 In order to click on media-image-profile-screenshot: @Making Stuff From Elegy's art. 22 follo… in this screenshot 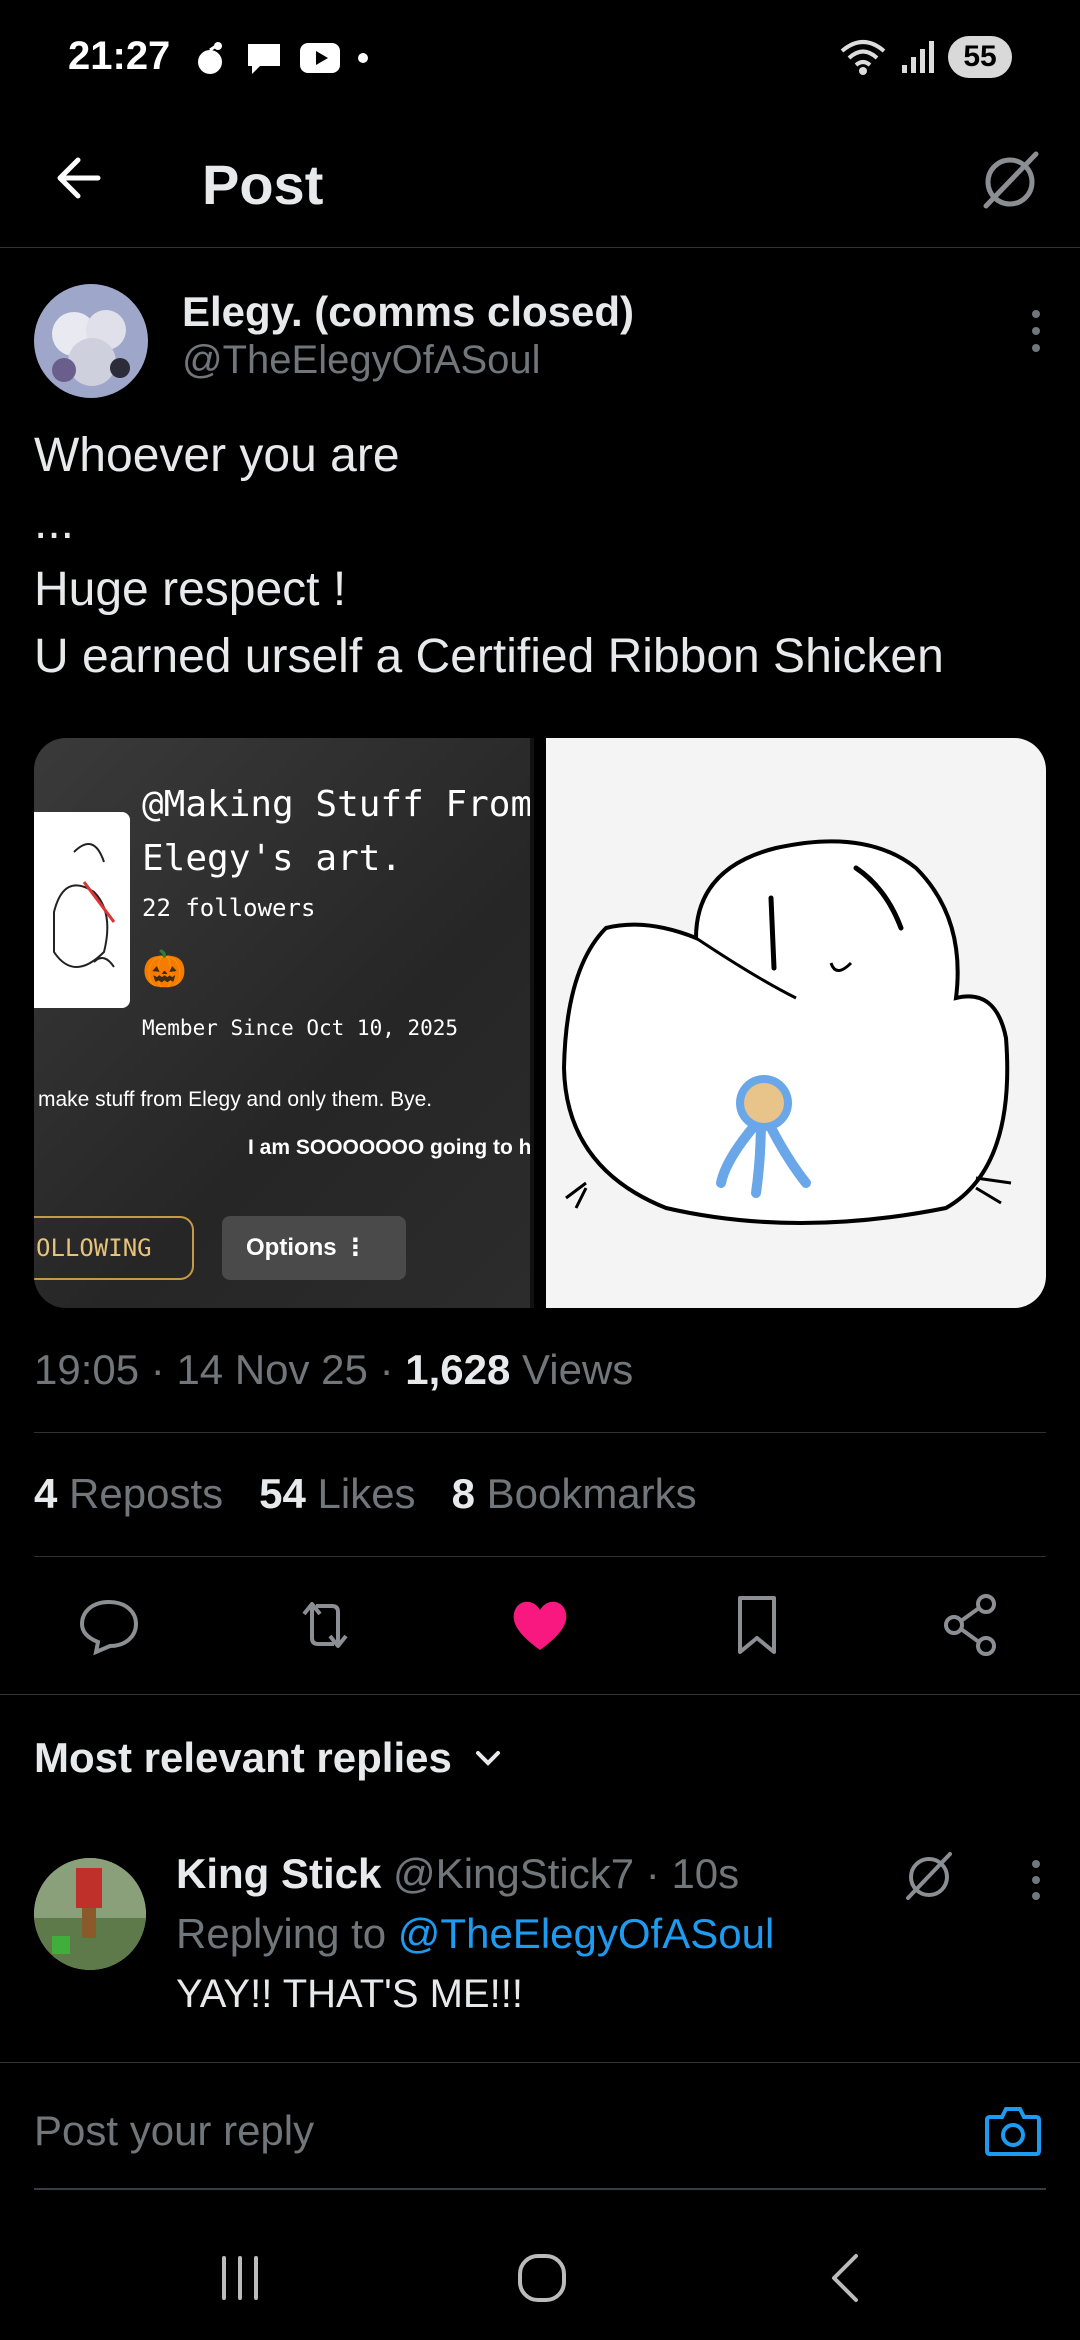, I will do `click(284, 1023)`.